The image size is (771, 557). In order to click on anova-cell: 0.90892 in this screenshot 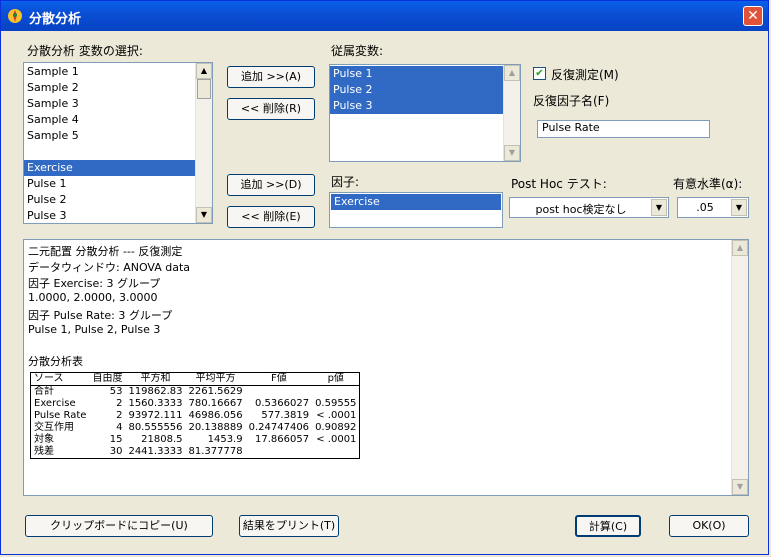, I will do `click(336, 427)`.